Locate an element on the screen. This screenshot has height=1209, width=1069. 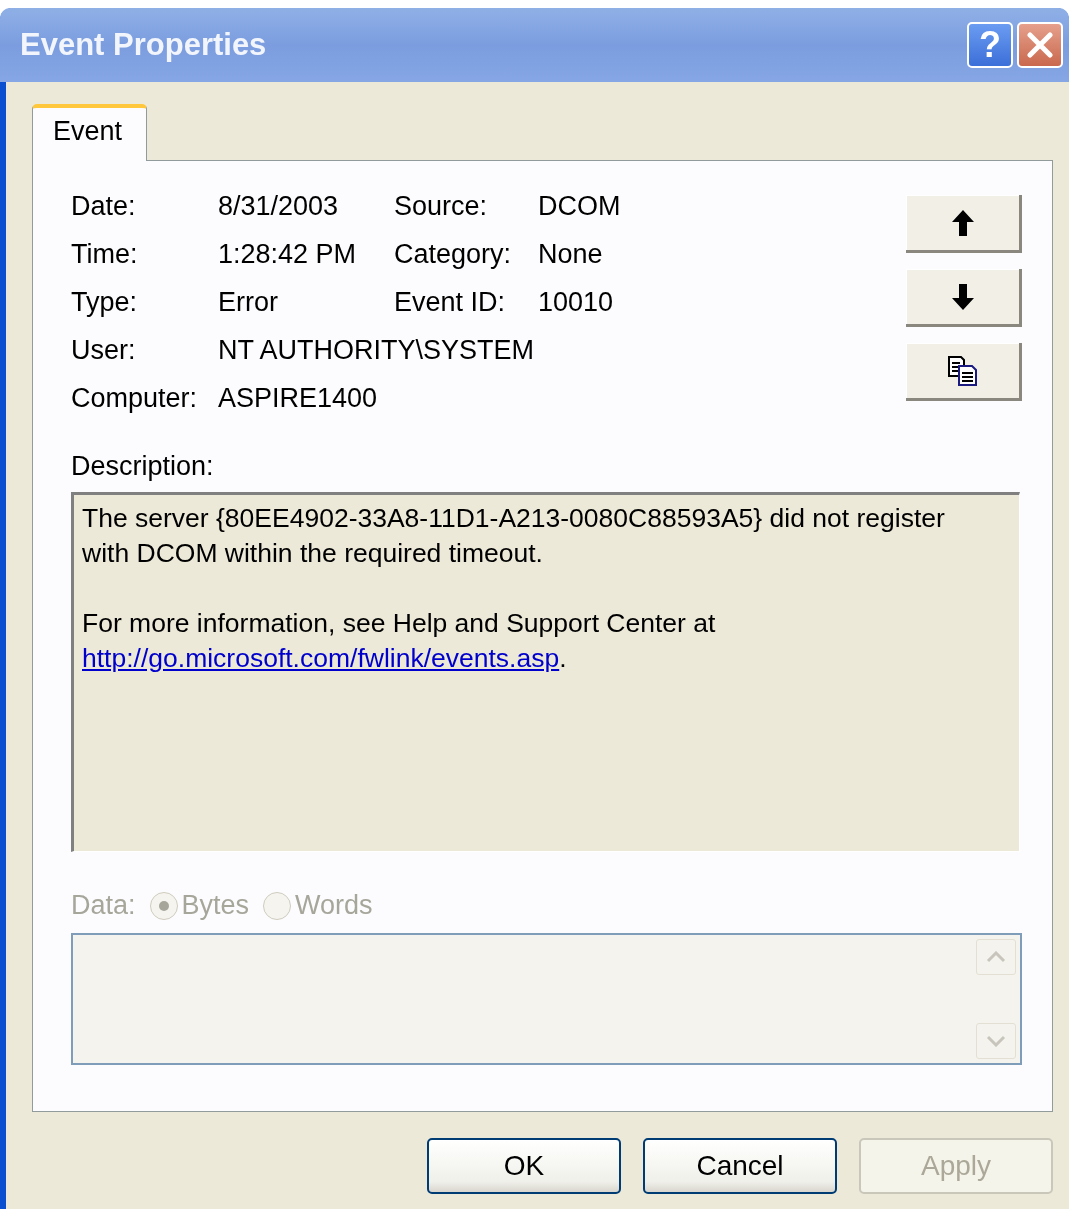
dialog-button: OK is located at coordinates (524, 1166).